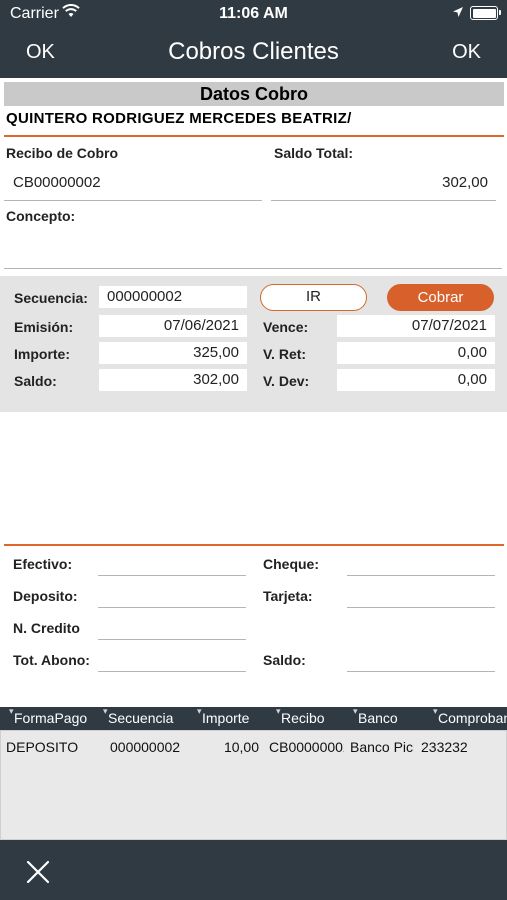 This screenshot has width=507, height=900. Describe the element at coordinates (458, 14) in the screenshot. I see `location-icon` at that location.